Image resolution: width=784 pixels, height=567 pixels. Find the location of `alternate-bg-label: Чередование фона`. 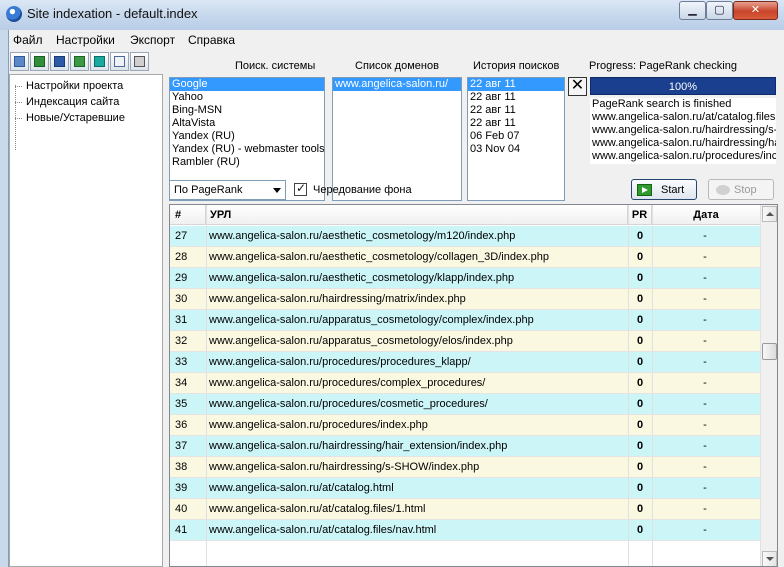

alternate-bg-label: Чередование фона is located at coordinates (362, 190).